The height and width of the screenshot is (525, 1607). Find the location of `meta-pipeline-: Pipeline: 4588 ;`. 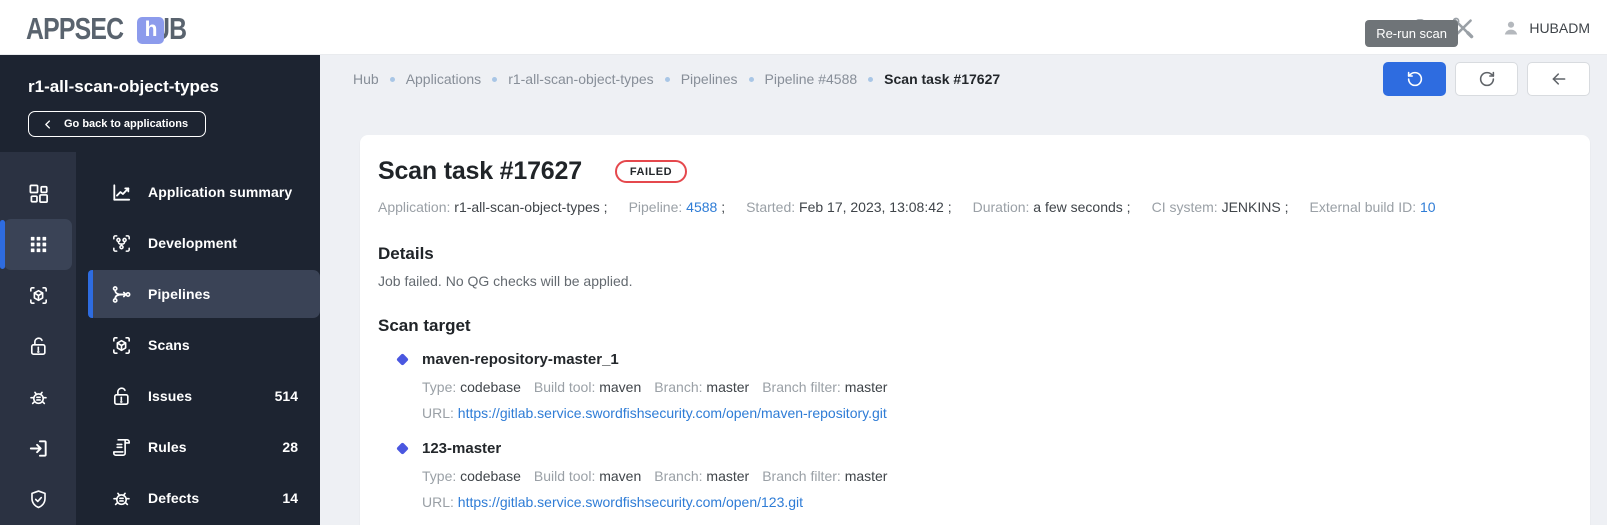

meta-pipeline-: Pipeline: 4588 ; is located at coordinates (677, 207).